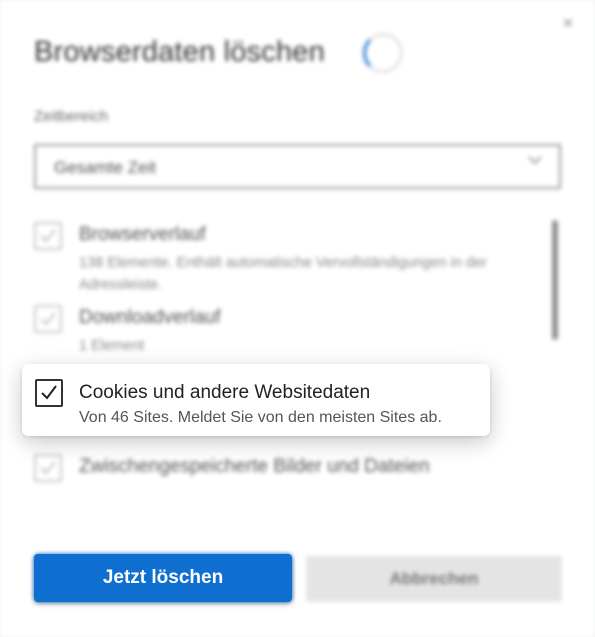 The height and width of the screenshot is (637, 595). What do you see at coordinates (142, 234) in the screenshot?
I see `option-title: Browserverlauf` at bounding box center [142, 234].